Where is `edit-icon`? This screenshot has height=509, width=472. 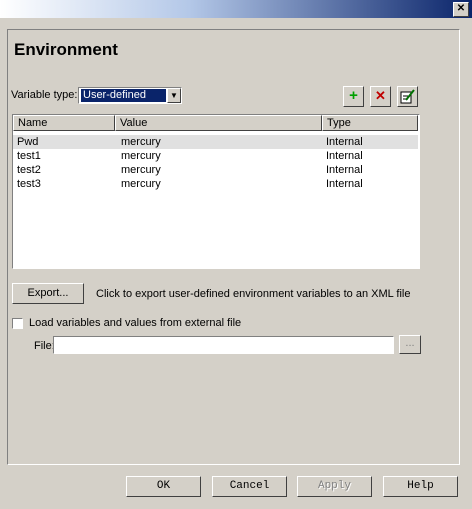
edit-icon is located at coordinates (407, 96).